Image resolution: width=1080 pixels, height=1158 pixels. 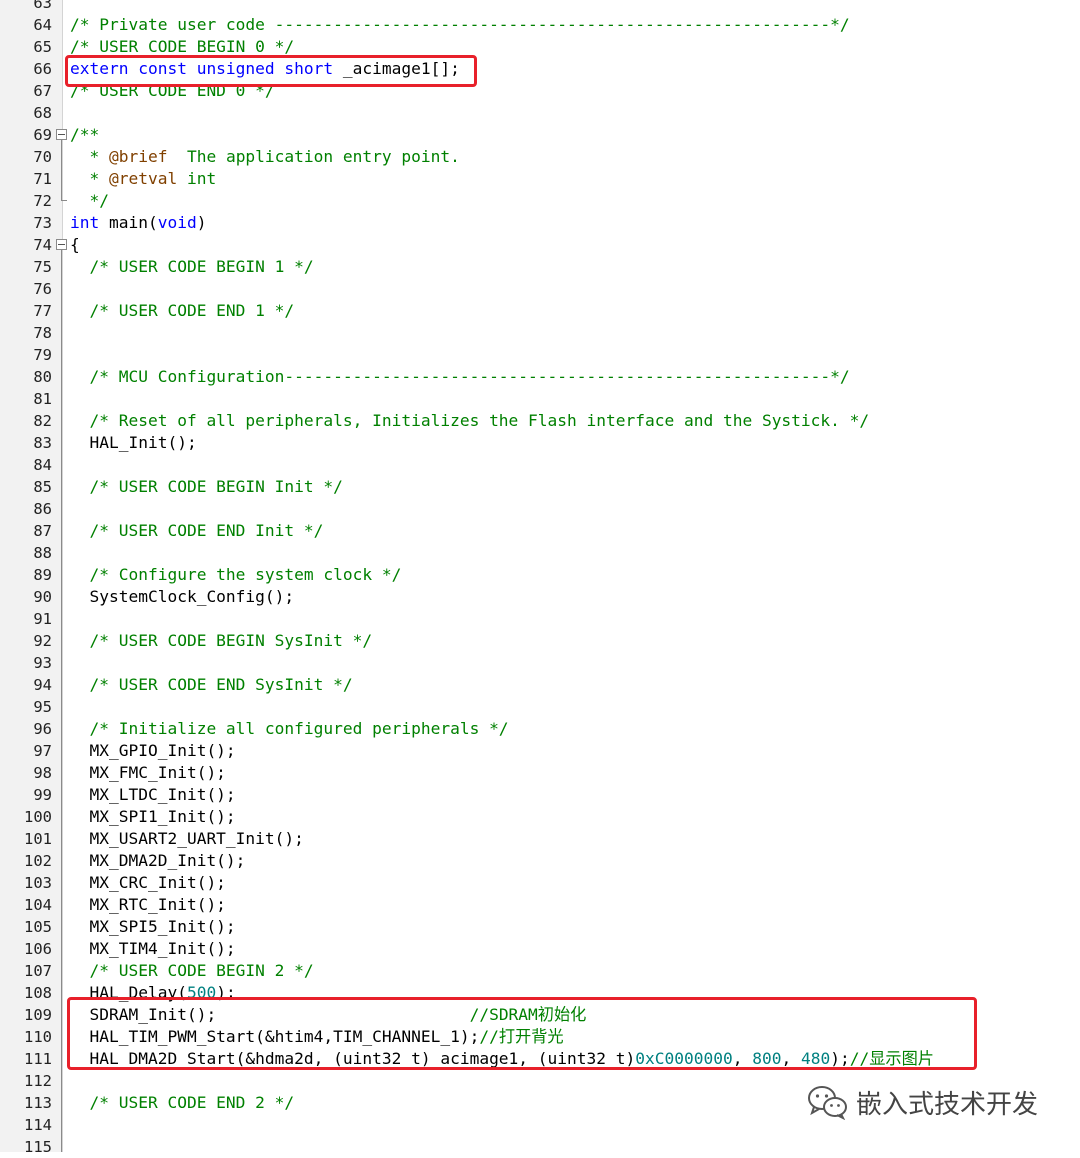 What do you see at coordinates (42, 751) in the screenshot?
I see `line-number: 97` at bounding box center [42, 751].